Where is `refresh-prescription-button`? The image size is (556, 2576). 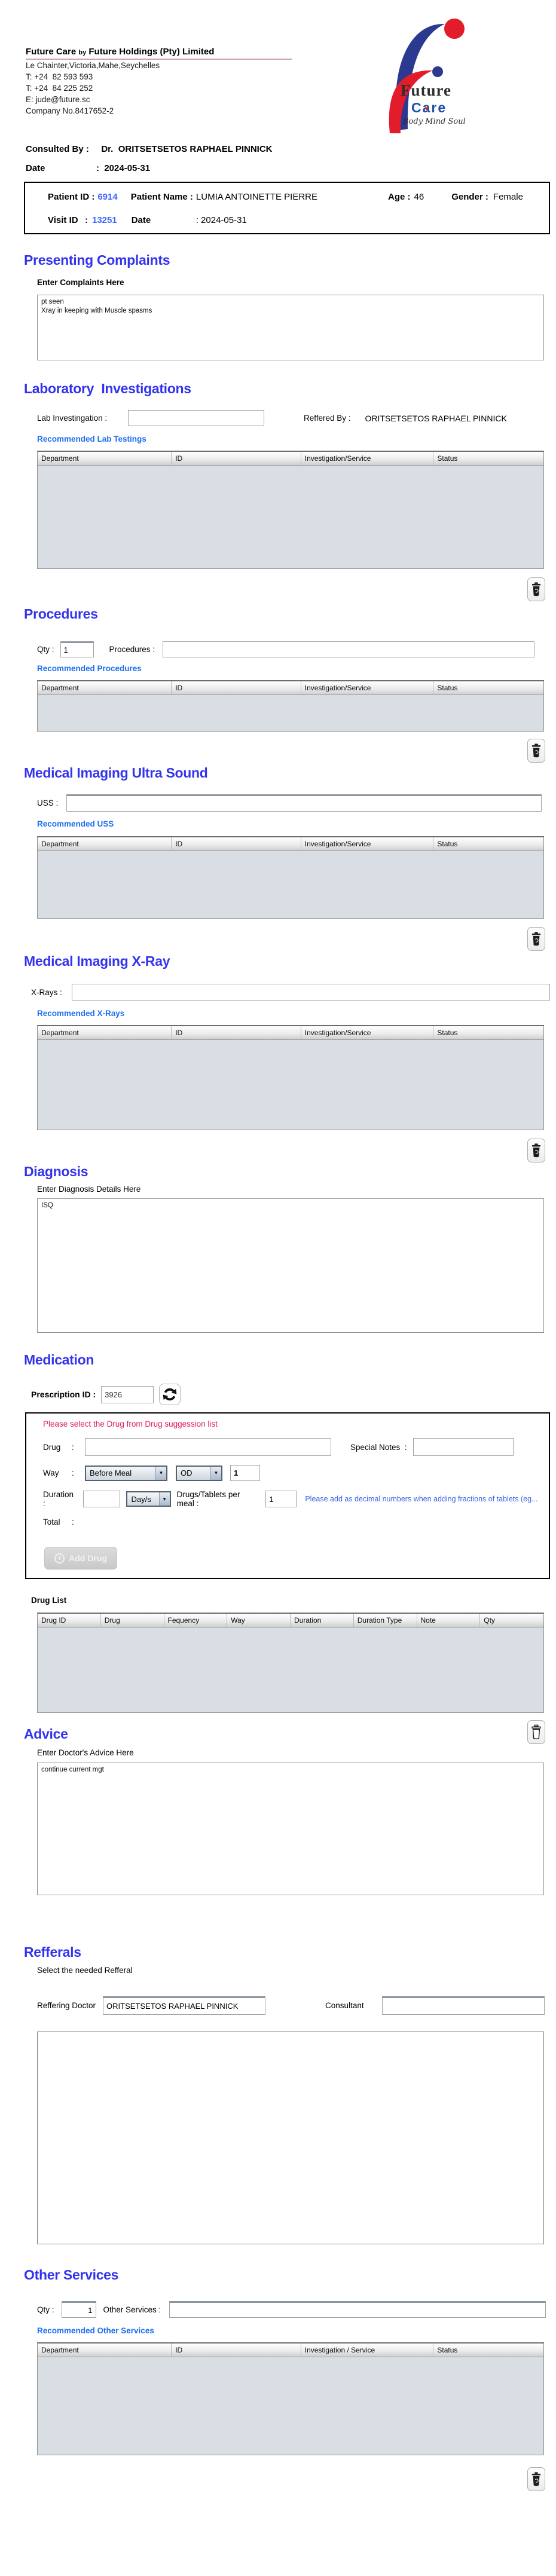 refresh-prescription-button is located at coordinates (170, 1394).